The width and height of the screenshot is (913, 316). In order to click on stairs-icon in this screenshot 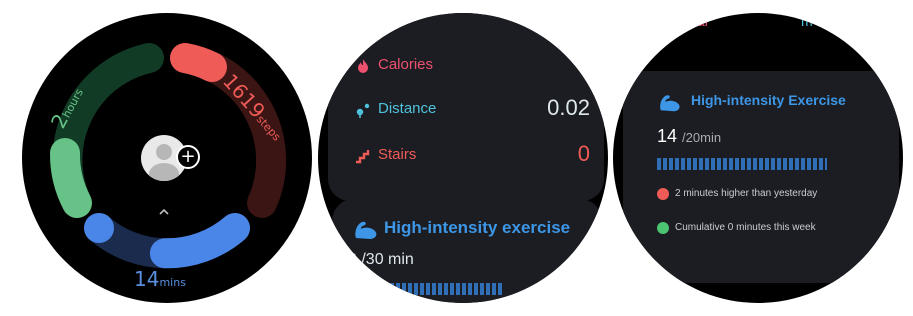, I will do `click(363, 157)`.